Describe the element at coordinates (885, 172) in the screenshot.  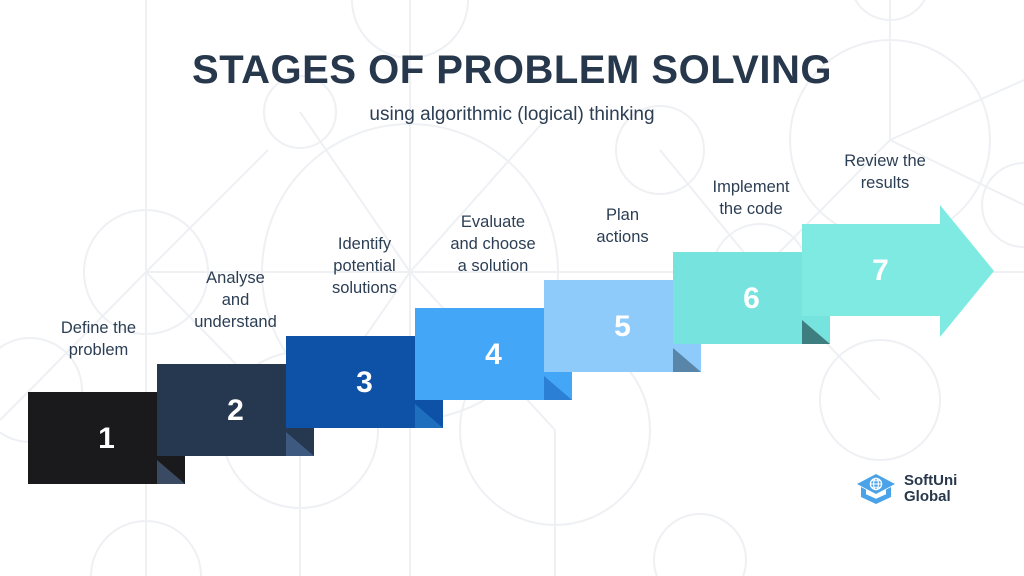
I see `stage-label-7: Review the results` at that location.